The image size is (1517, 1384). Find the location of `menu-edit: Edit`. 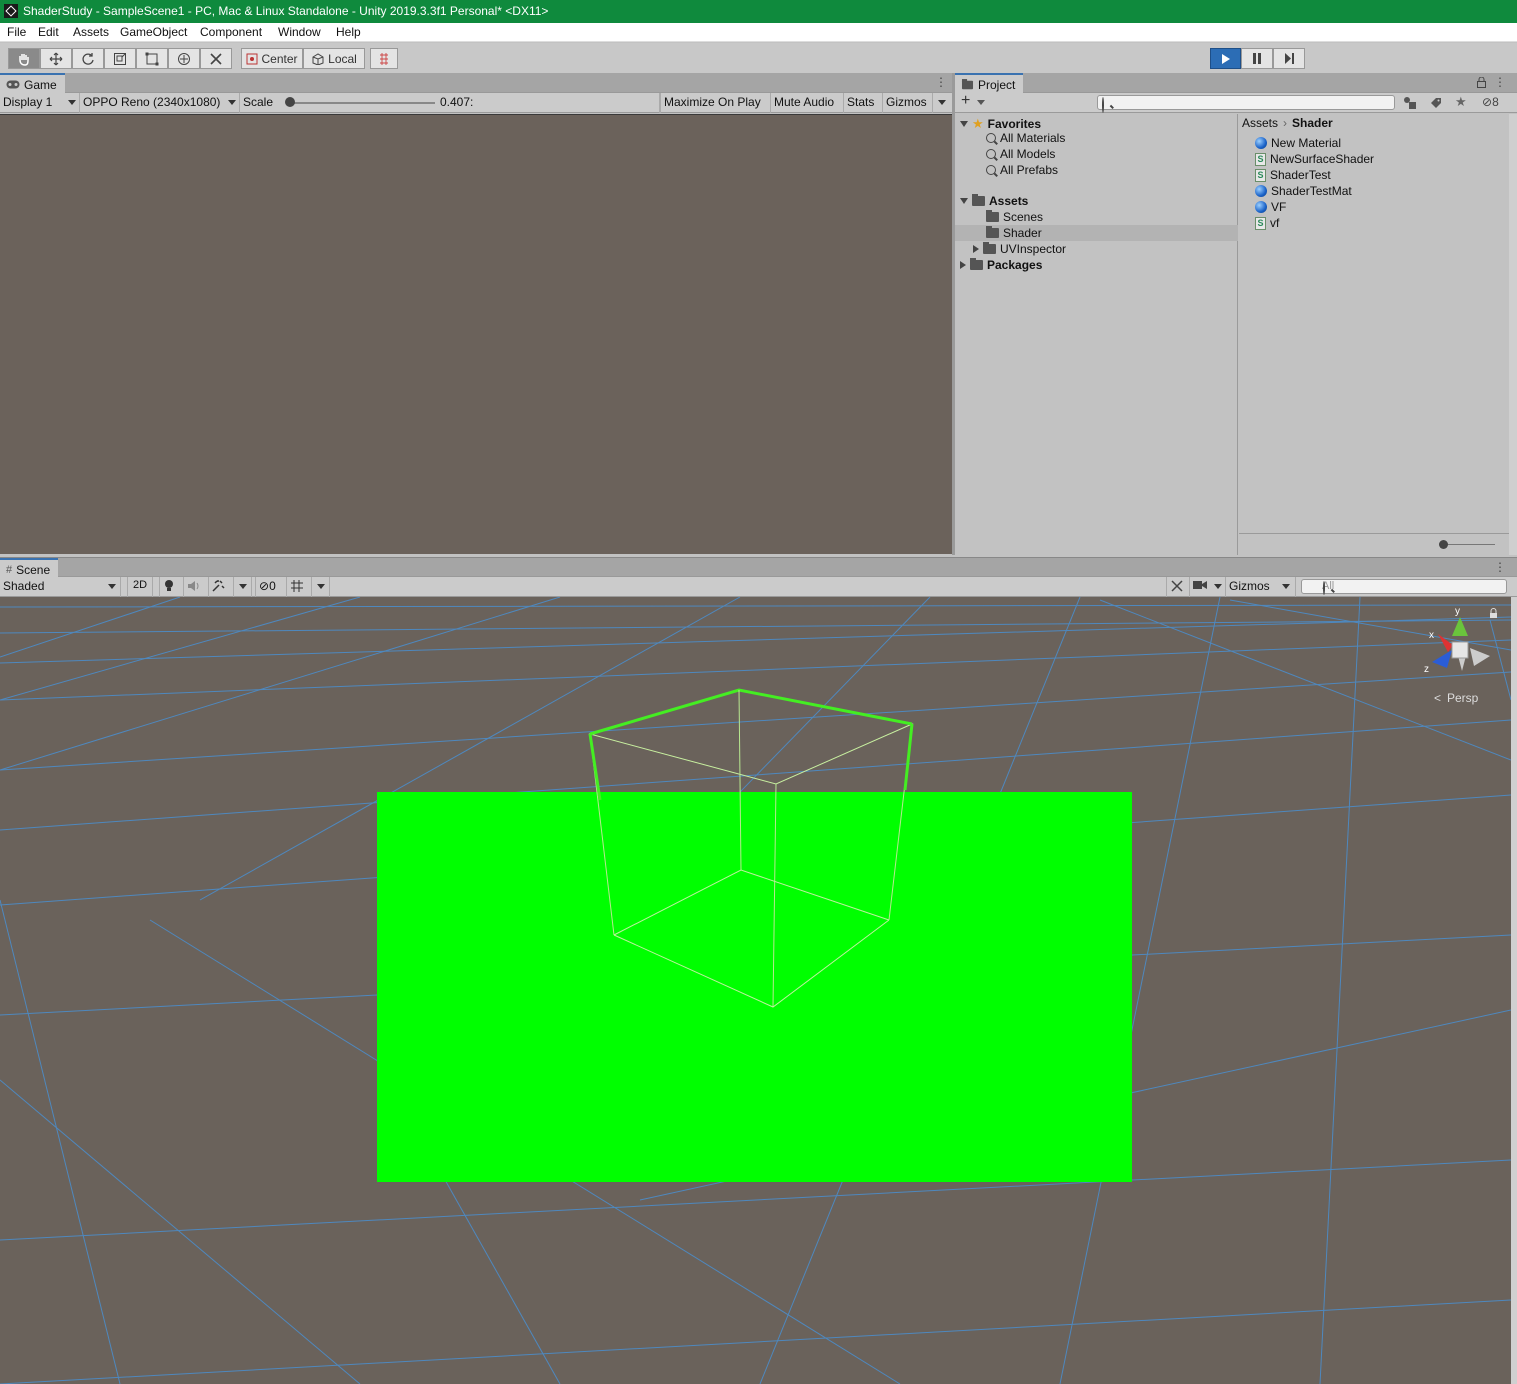

menu-edit: Edit is located at coordinates (48, 32).